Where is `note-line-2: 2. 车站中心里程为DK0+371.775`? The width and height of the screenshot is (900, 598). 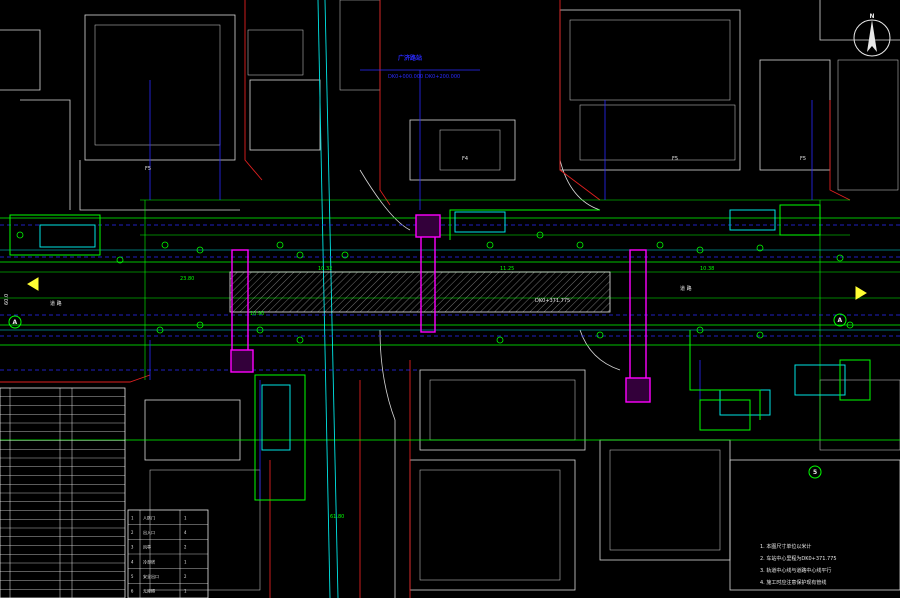 note-line-2: 2. 车站中心里程为DK0+371.775 is located at coordinates (798, 558).